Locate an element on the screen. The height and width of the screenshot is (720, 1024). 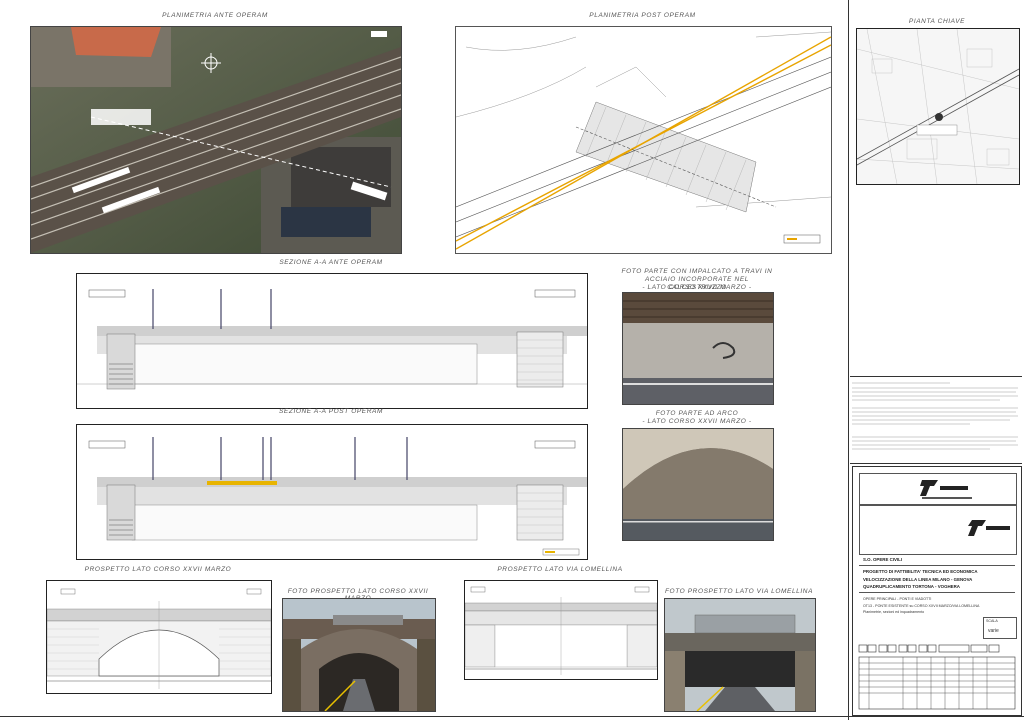
photo3-graphic is located at coordinates (359, 655).